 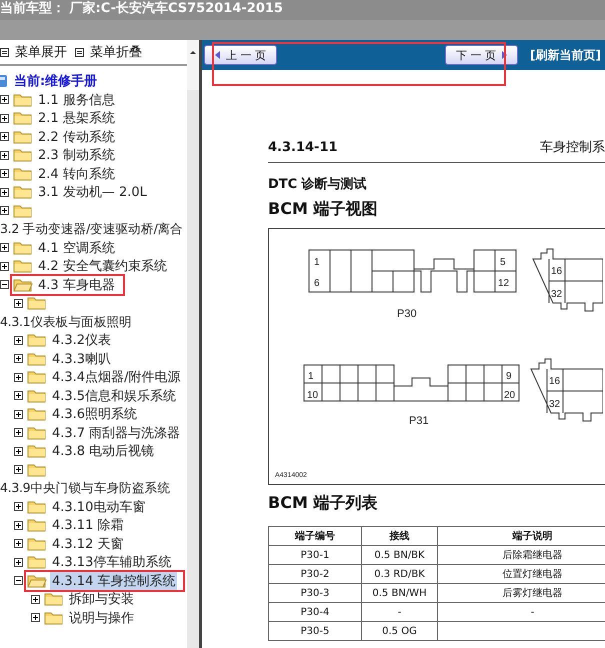 I want to click on tree-item: 4.2 安全气囊约束系统, so click(x=102, y=266).